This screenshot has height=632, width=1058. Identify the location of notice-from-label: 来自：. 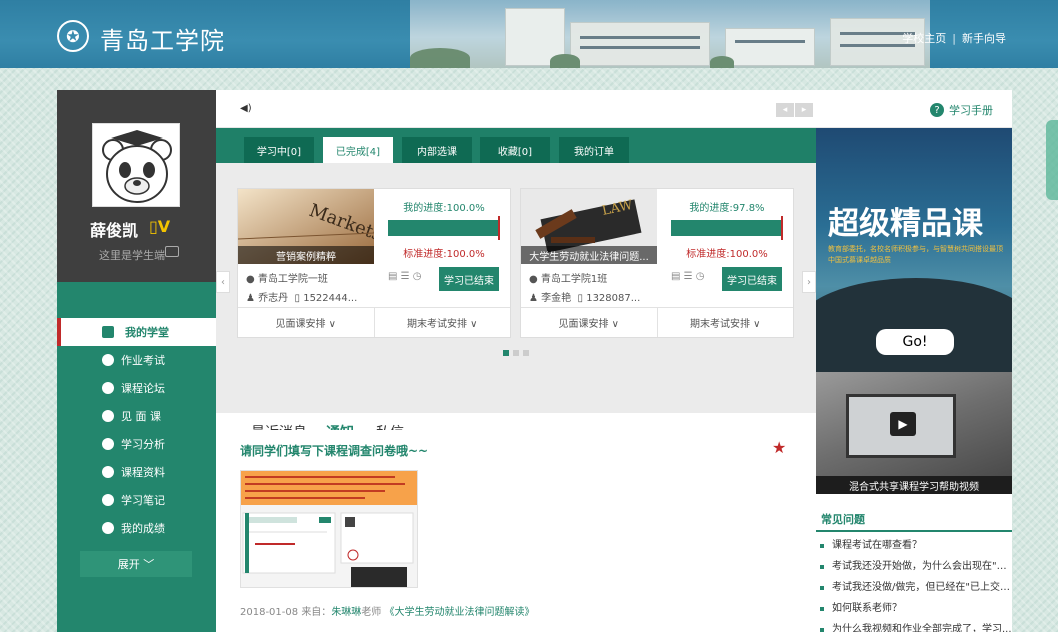
(316, 612).